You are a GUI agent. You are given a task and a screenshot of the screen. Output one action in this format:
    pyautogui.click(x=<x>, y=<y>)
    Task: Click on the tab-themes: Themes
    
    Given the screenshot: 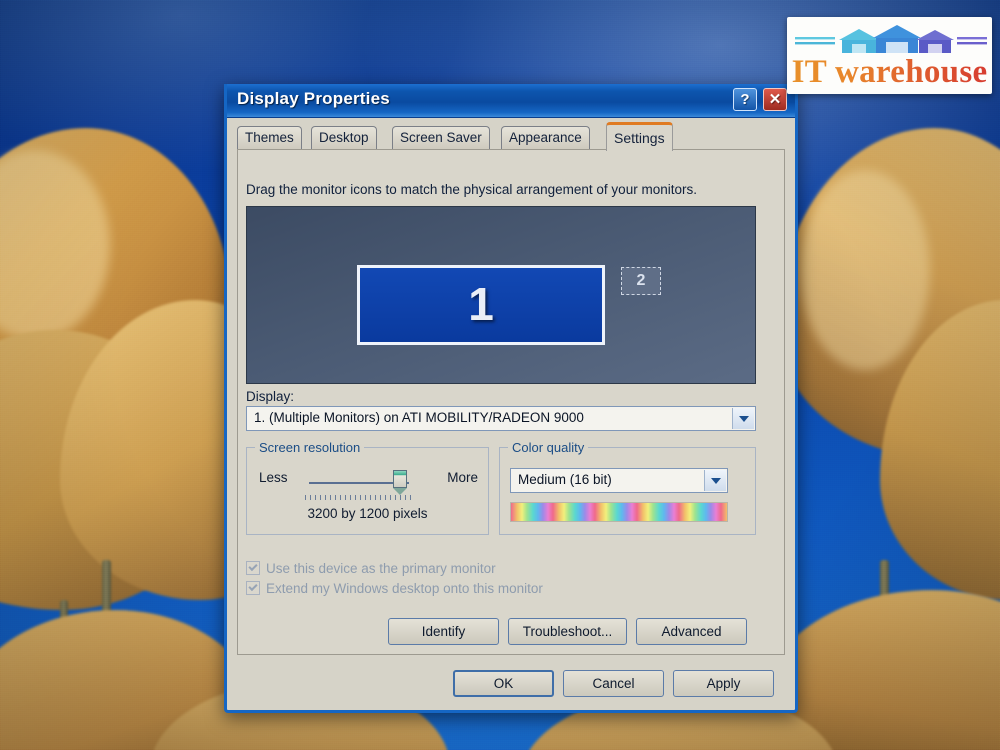 What is the action you would take?
    pyautogui.click(x=269, y=138)
    